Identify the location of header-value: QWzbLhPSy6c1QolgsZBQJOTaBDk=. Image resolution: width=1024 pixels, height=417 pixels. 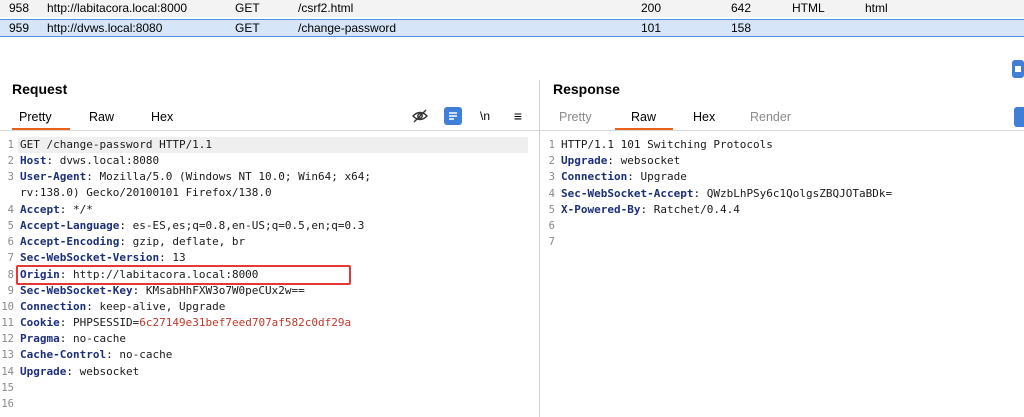
(799, 193).